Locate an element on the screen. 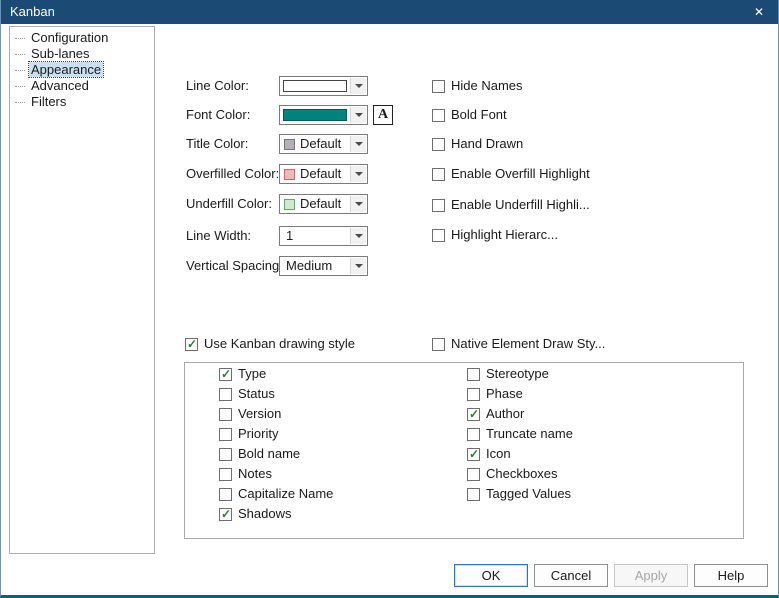 The image size is (779, 598). dropdown-value: 1 is located at coordinates (290, 235).